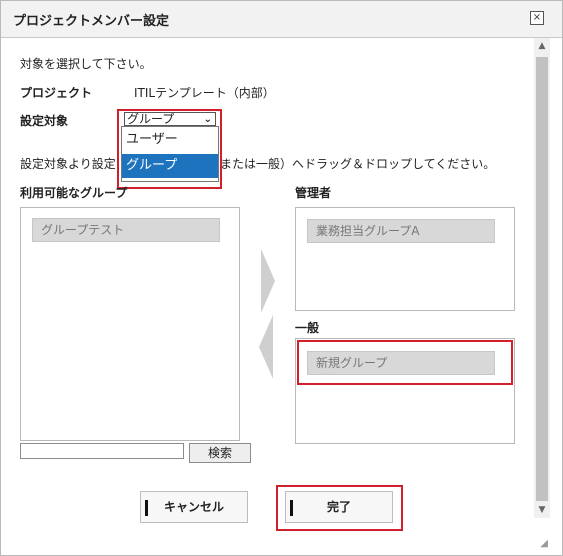  What do you see at coordinates (401, 231) in the screenshot?
I see `list-item-admin: 業務担当グループA` at bounding box center [401, 231].